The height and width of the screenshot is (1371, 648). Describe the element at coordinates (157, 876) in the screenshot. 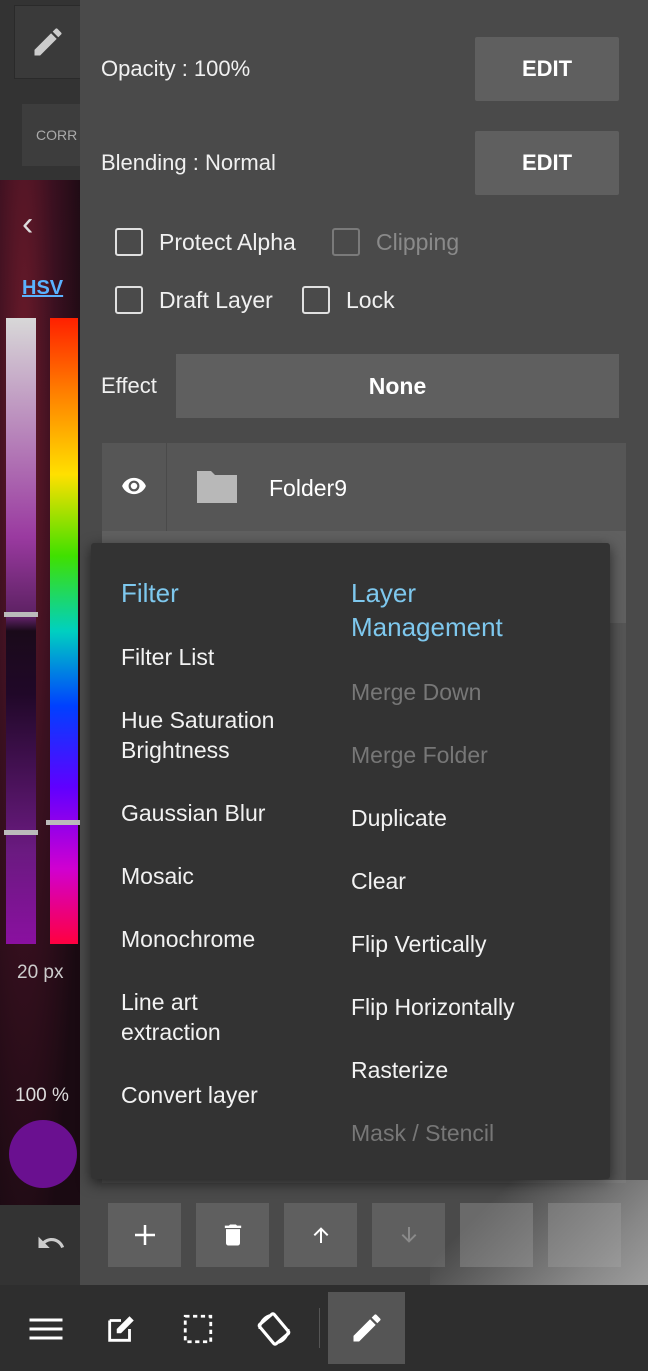

I see `menu-mosaic: Mosaic` at that location.